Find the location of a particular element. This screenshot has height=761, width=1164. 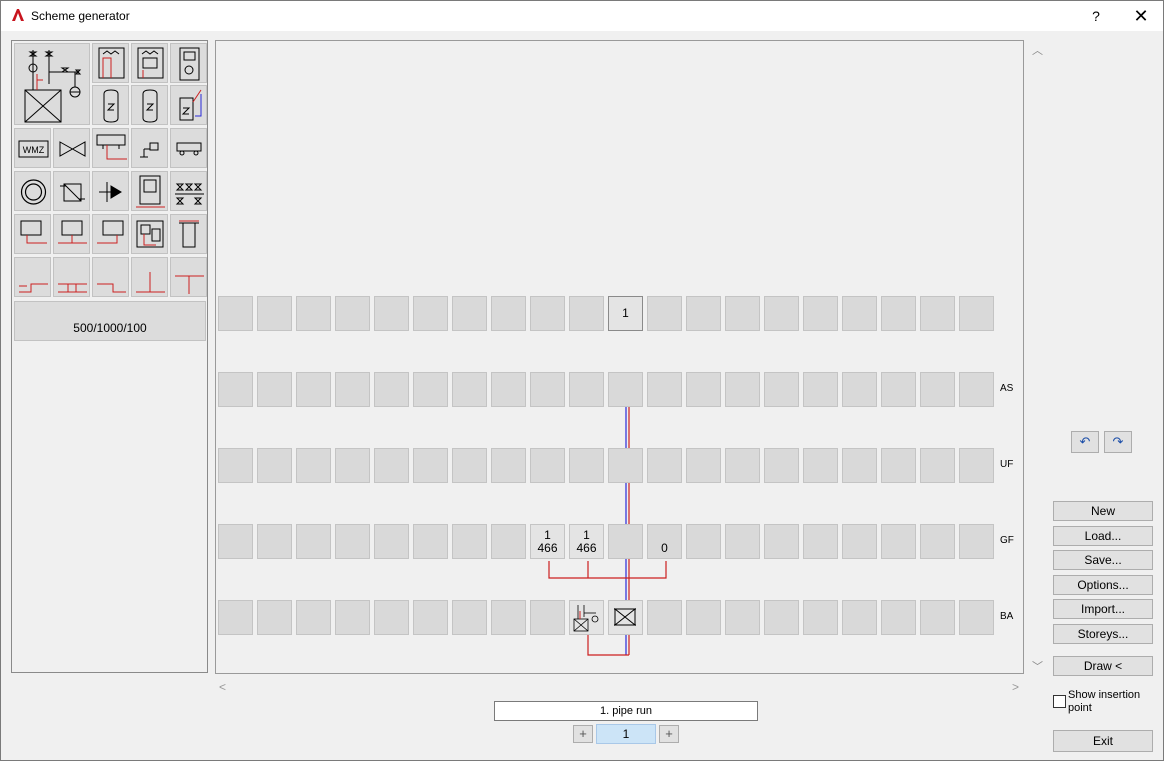

scroll-right-arrow-icon: > is located at coordinates (1015, 687).